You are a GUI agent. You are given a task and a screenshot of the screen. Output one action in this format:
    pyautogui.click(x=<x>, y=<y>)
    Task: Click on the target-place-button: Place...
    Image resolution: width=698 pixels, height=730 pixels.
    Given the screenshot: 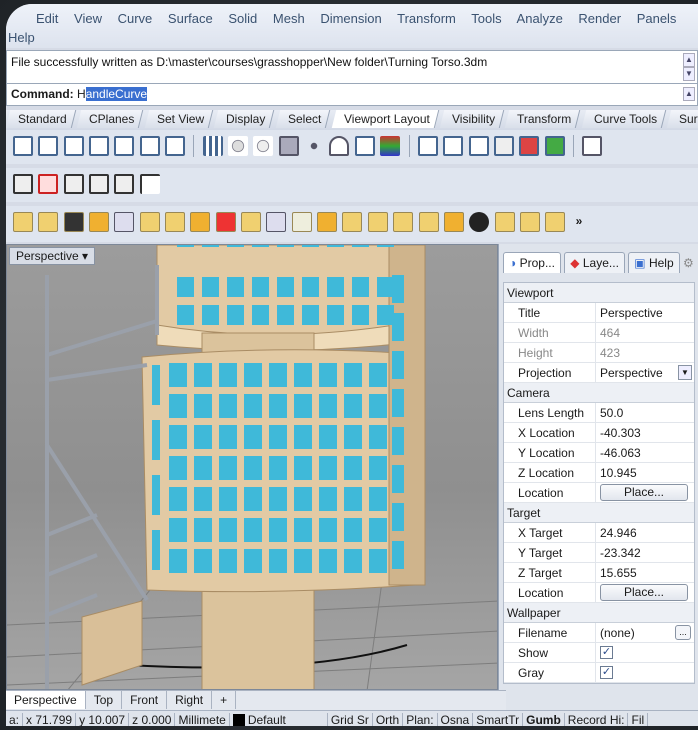 What is the action you would take?
    pyautogui.click(x=644, y=592)
    